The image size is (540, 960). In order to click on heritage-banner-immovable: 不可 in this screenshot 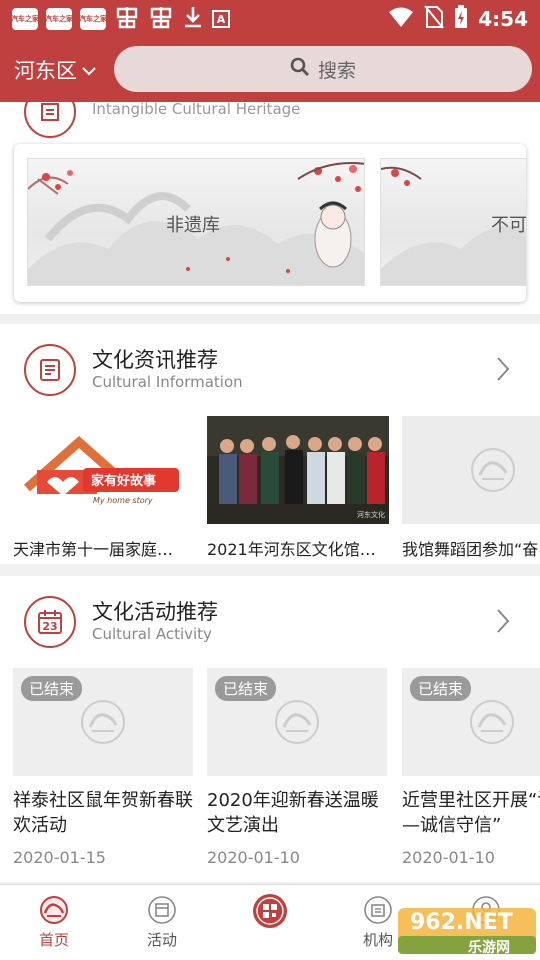, I will do `click(453, 222)`.